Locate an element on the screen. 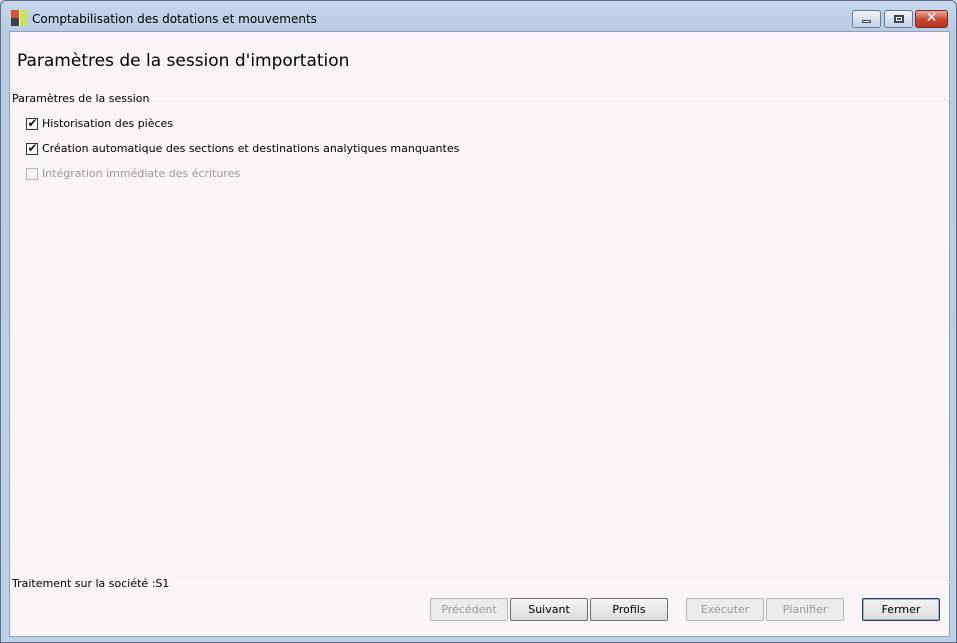  profiles-button: Profils is located at coordinates (629, 609).